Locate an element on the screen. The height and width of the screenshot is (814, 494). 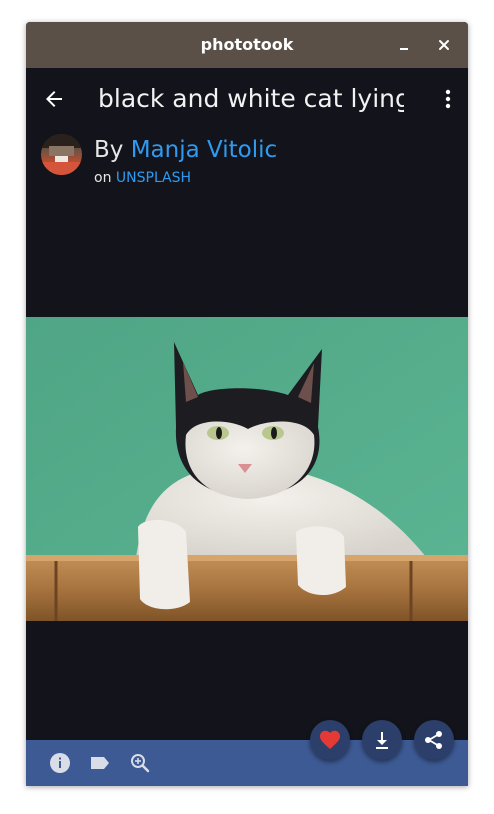
window-titlebar: phototook is located at coordinates (247, 45).